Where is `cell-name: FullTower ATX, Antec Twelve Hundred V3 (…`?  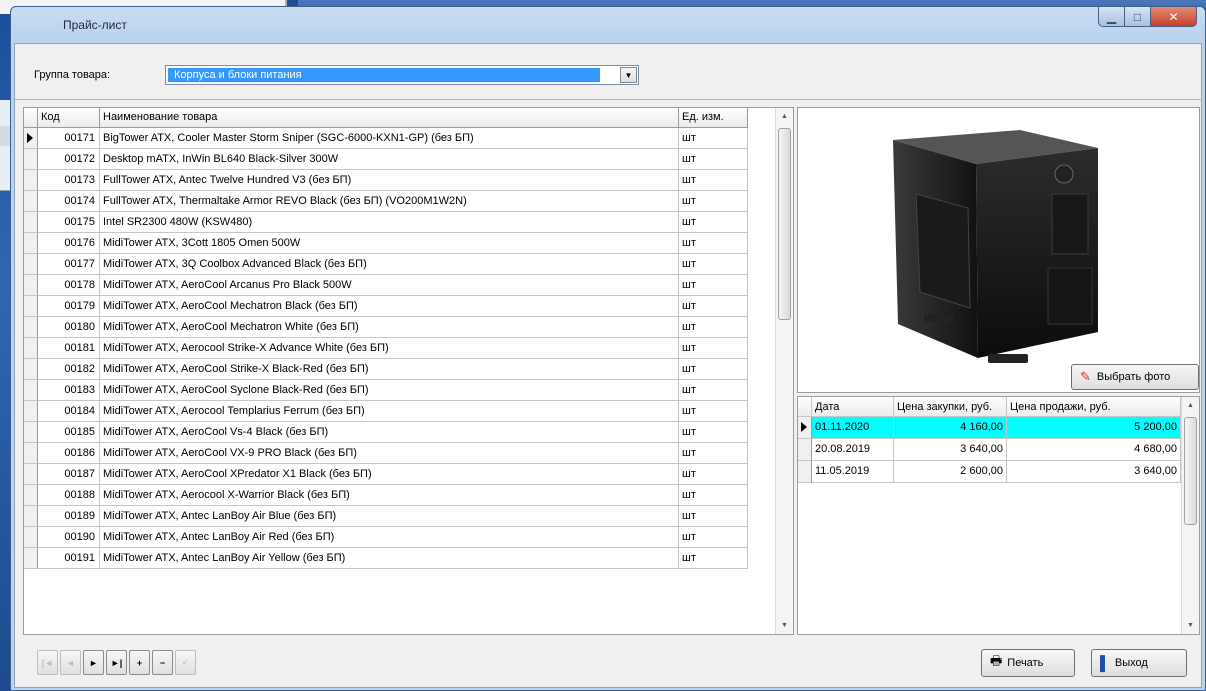
cell-name: FullTower ATX, Antec Twelve Hundred V3 (… is located at coordinates (389, 180).